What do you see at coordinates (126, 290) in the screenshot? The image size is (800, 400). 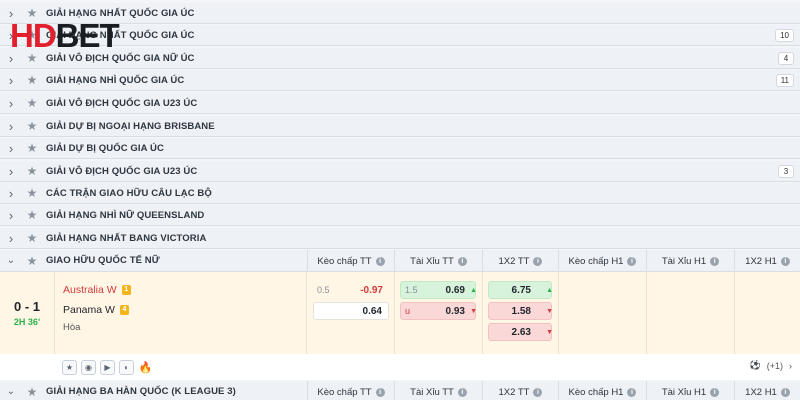 I see `yellow-card-icon: 1` at bounding box center [126, 290].